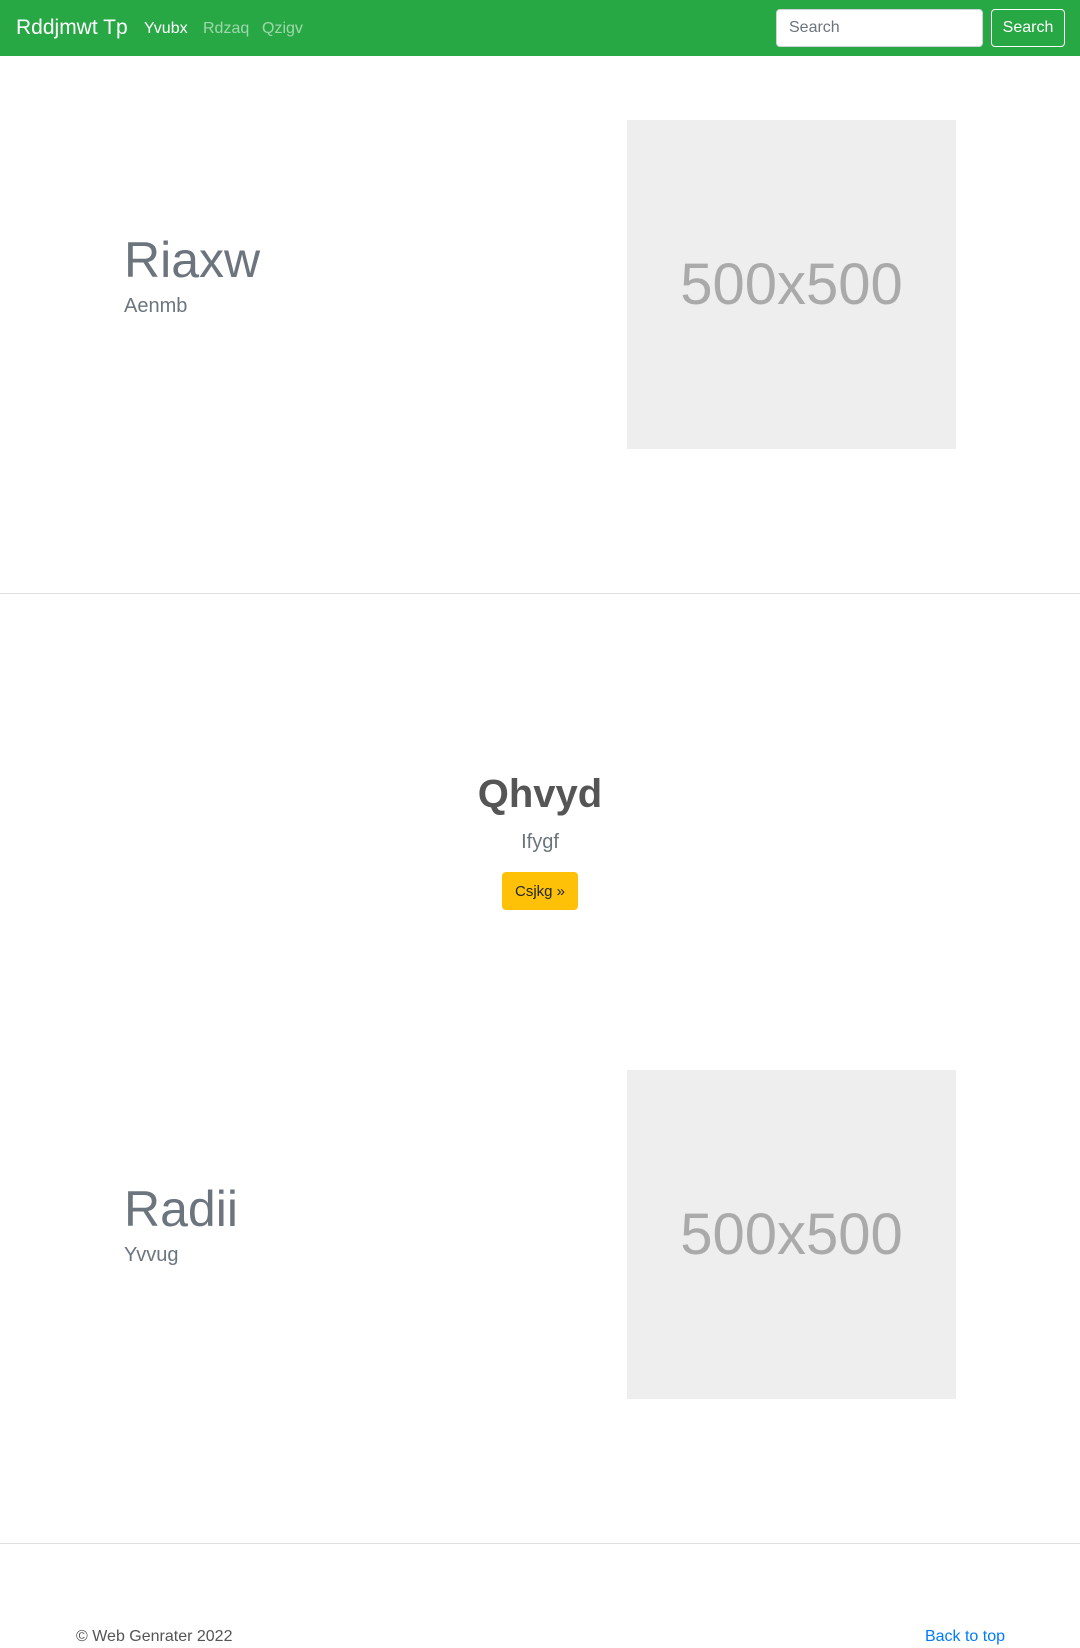  Describe the element at coordinates (166, 29) in the screenshot. I see `nav-link-yvubx: Yvubx` at that location.